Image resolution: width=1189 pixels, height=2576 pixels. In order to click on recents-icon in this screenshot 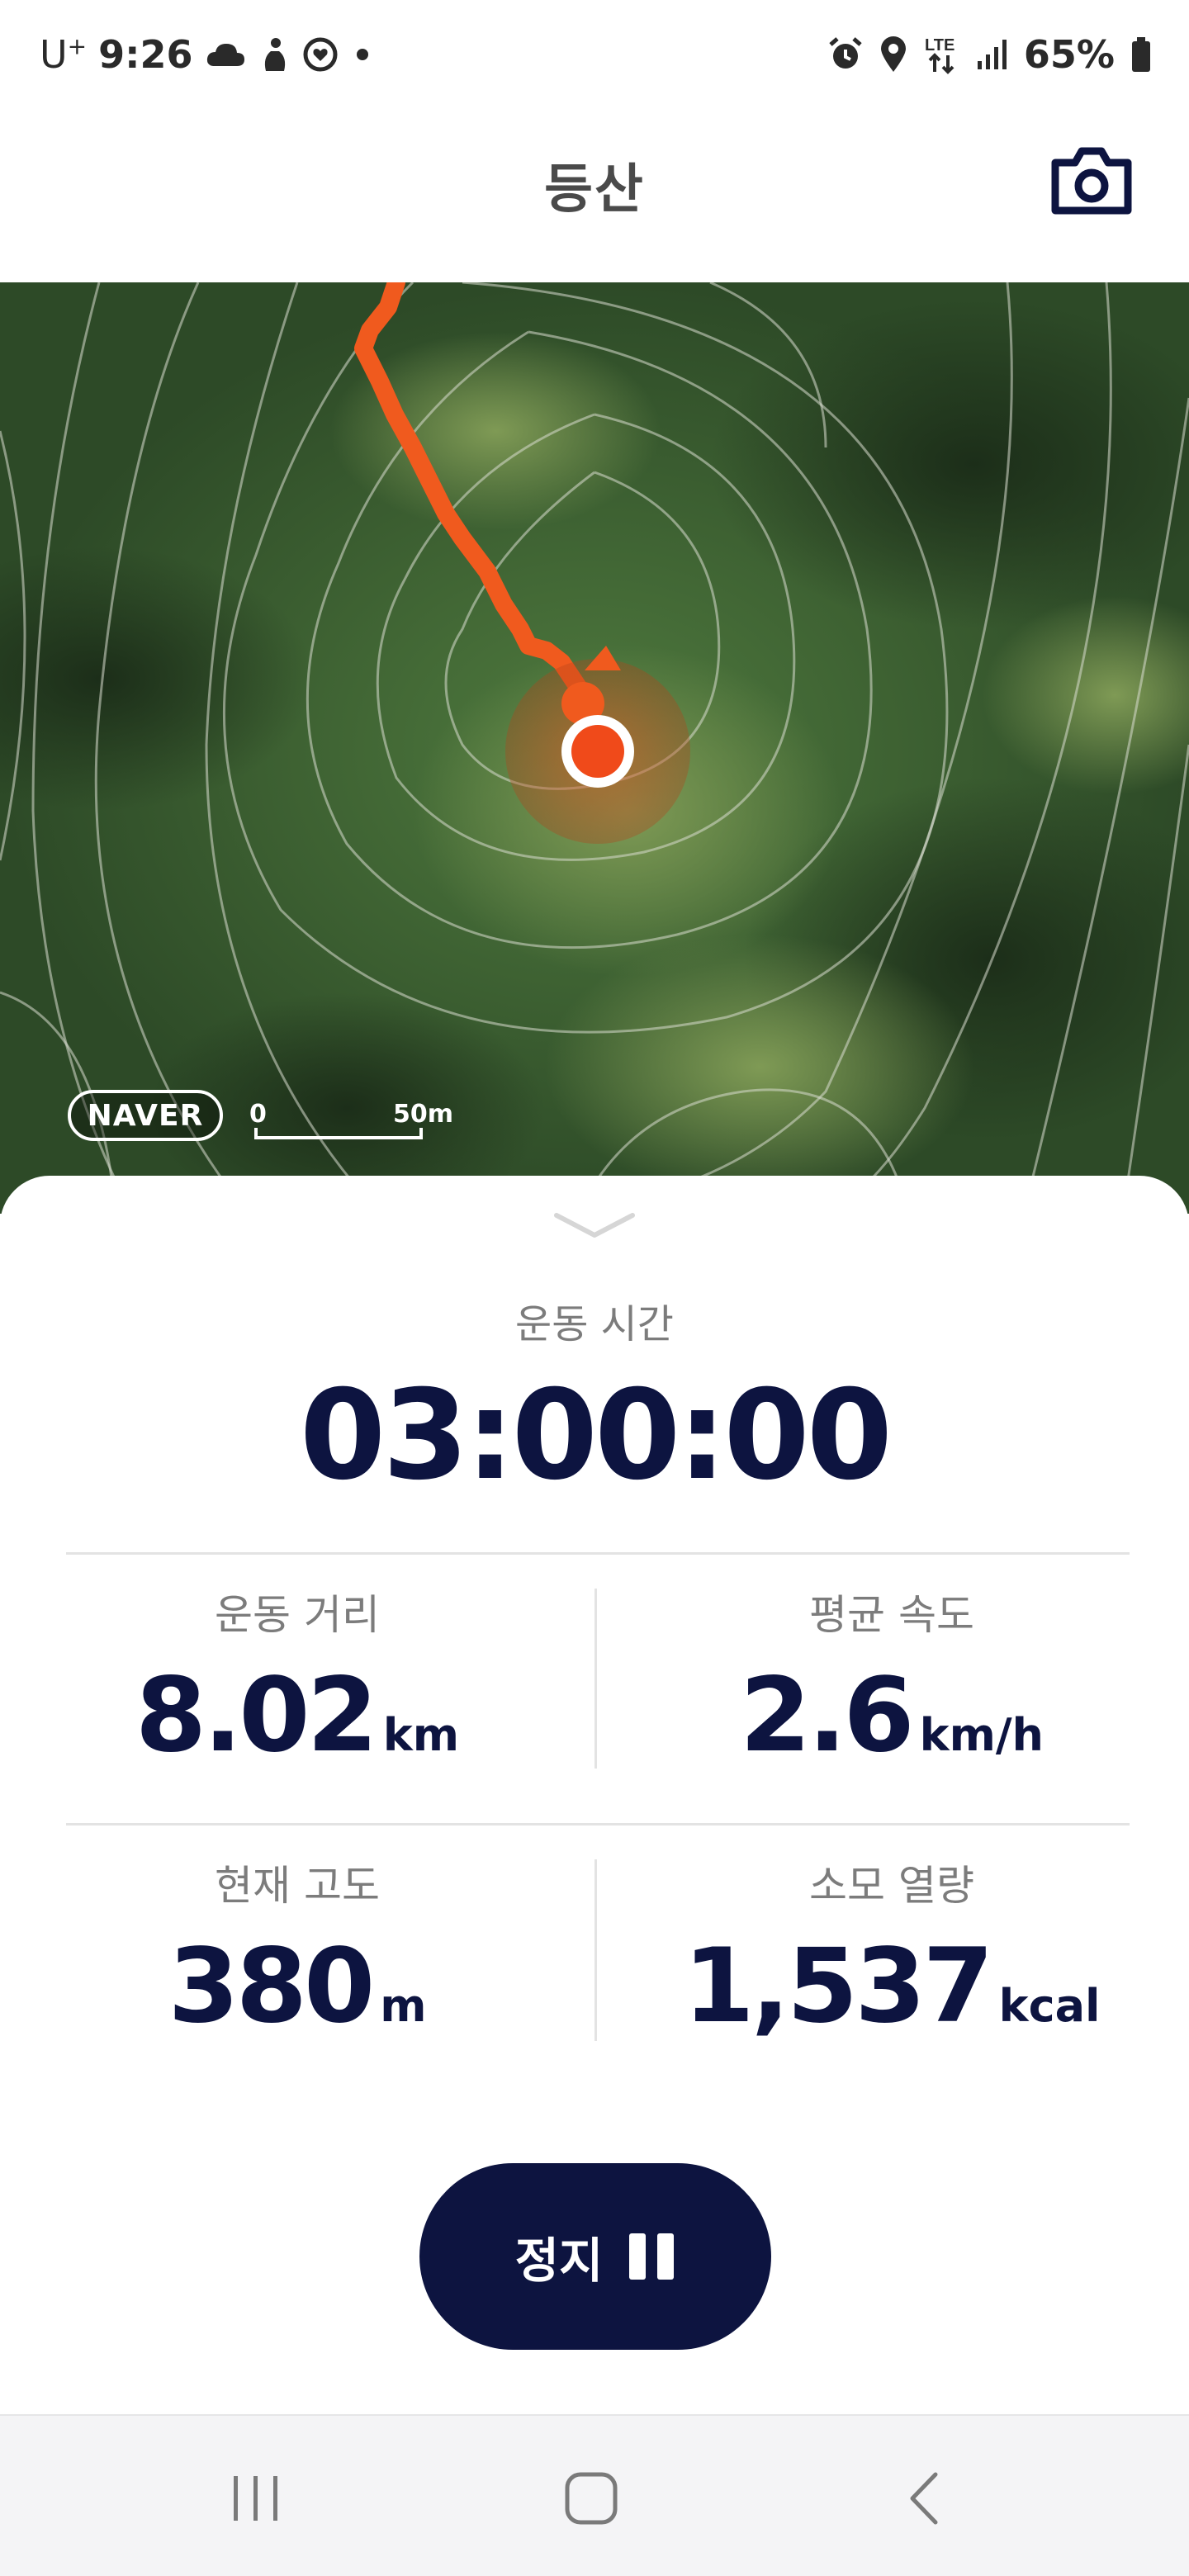, I will do `click(255, 2498)`.